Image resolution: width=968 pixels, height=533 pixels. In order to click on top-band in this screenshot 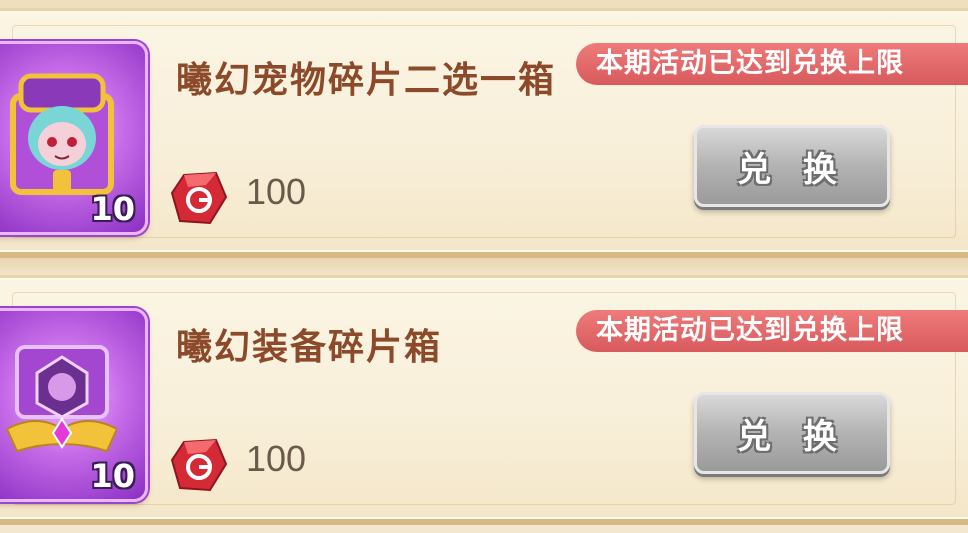, I will do `click(484, 4)`.